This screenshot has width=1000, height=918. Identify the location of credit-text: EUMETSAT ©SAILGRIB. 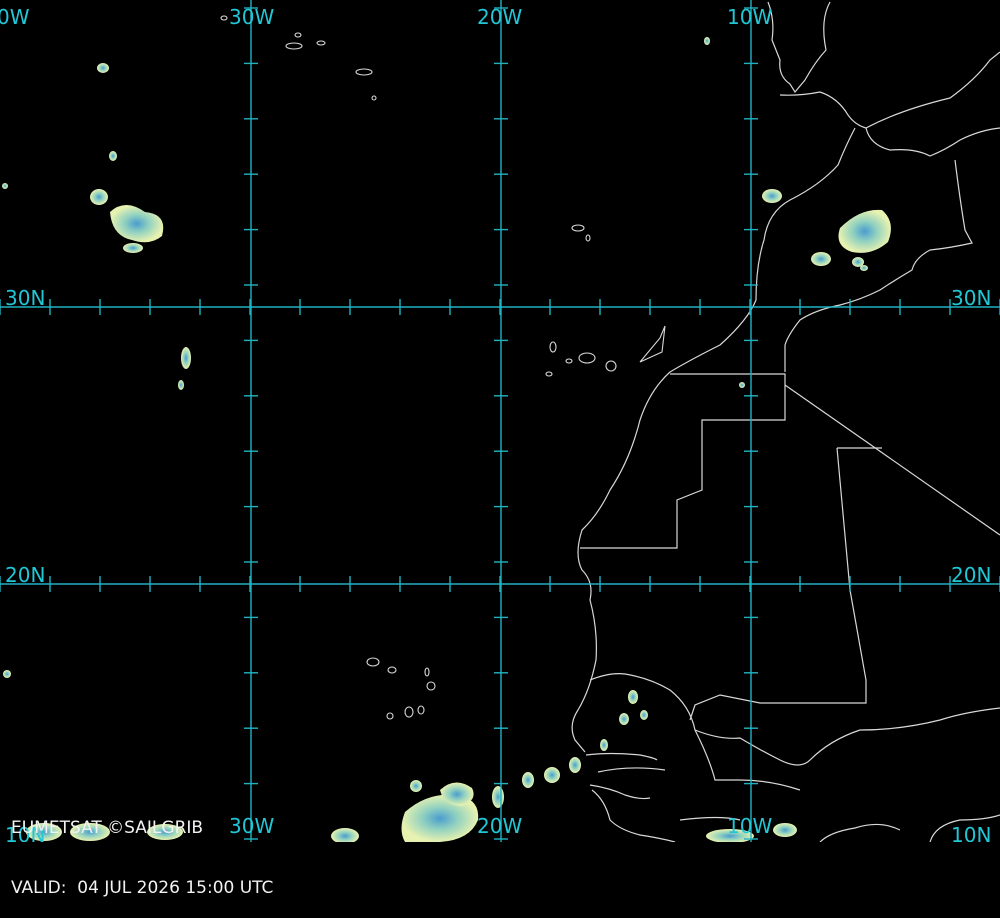
(107, 828).